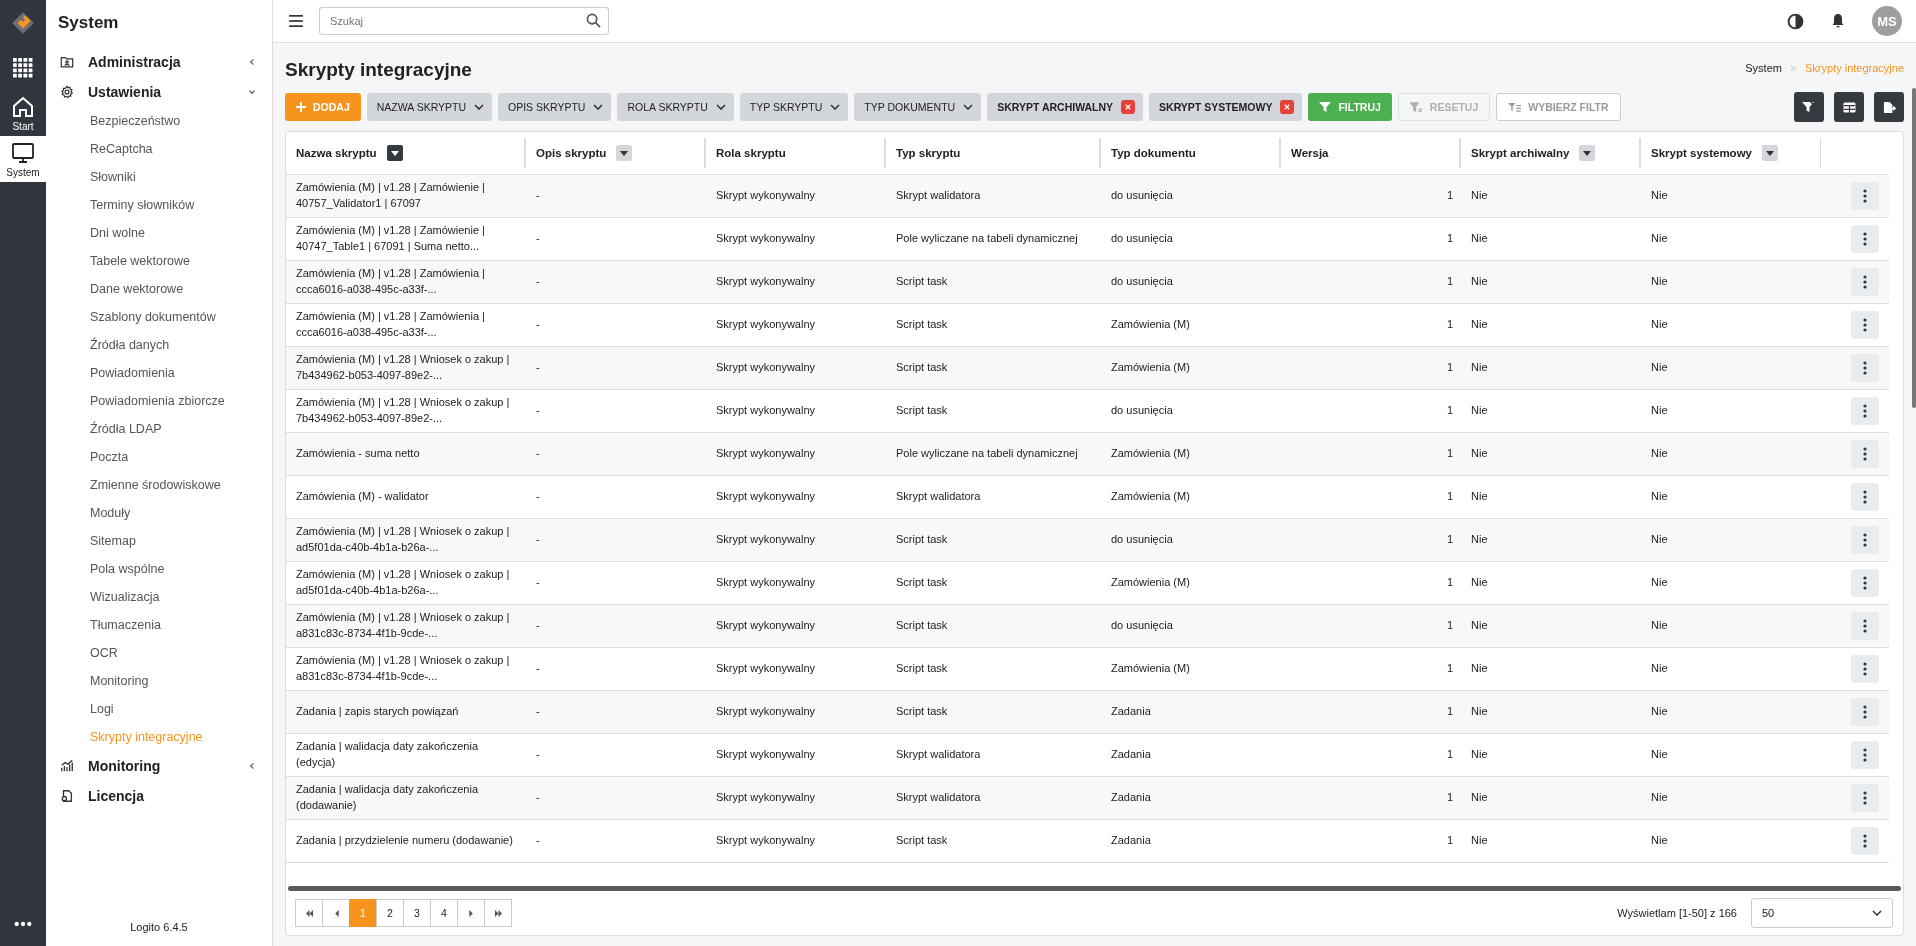 The width and height of the screenshot is (1916, 946). Describe the element at coordinates (1889, 107) in the screenshot. I see `export-button` at that location.